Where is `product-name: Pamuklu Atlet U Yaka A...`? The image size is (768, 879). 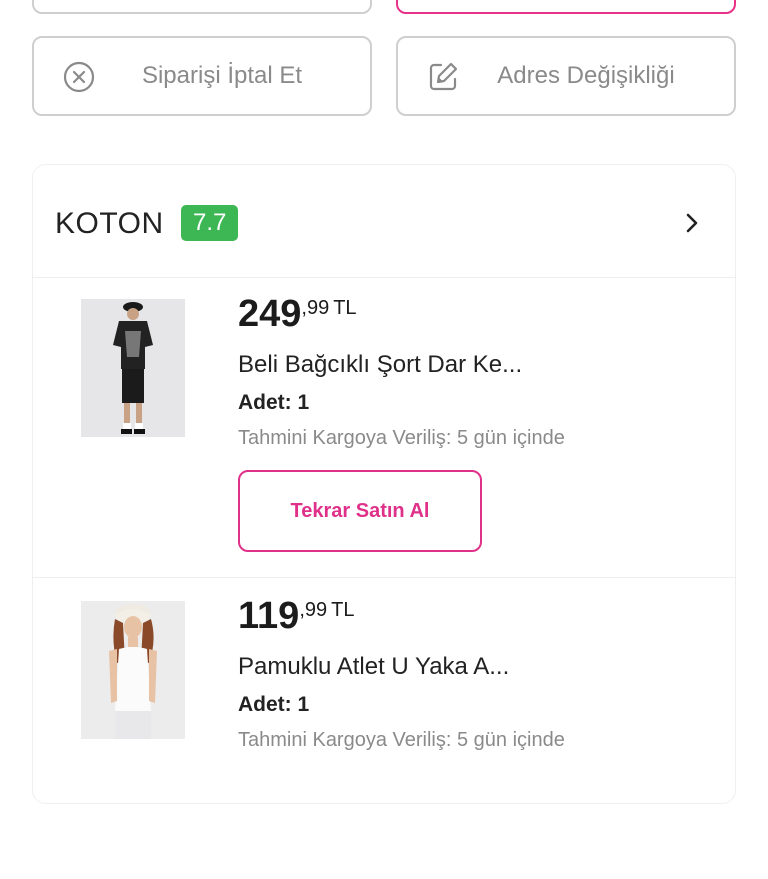
product-name: Pamuklu Atlet U Yaka A... is located at coordinates (373, 667).